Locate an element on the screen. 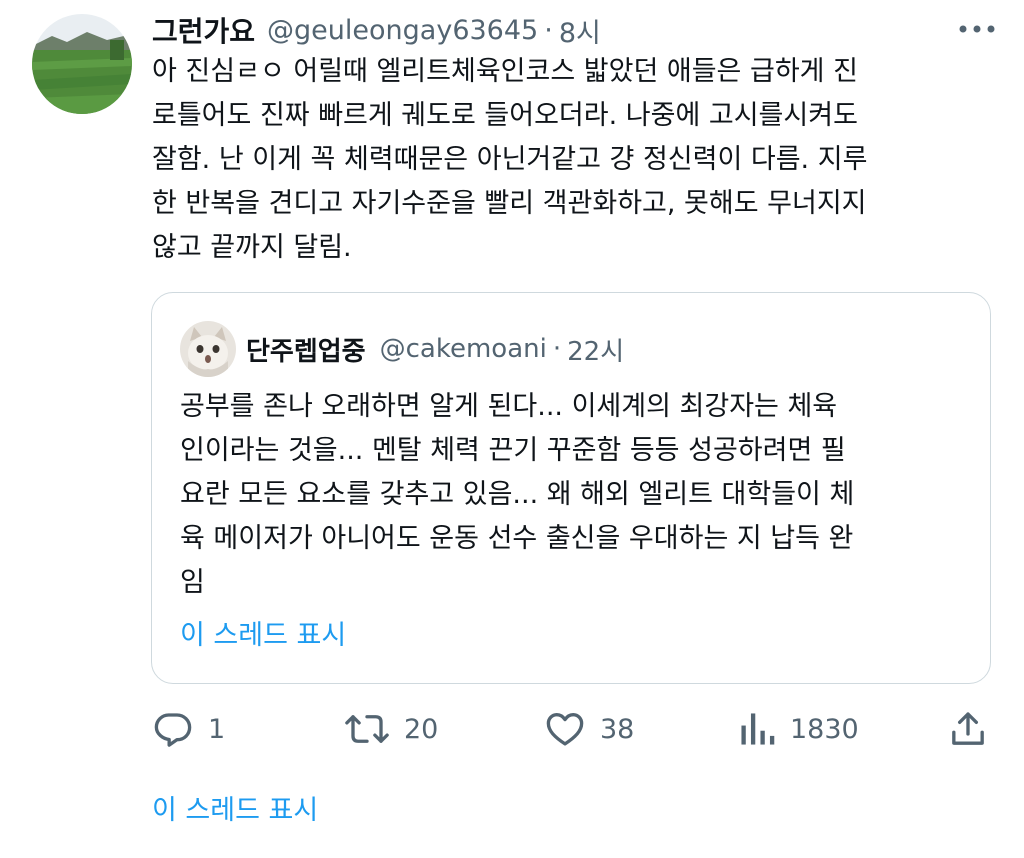 Image resolution: width=1024 pixels, height=858 pixels. tweet-time: 8시 is located at coordinates (580, 30).